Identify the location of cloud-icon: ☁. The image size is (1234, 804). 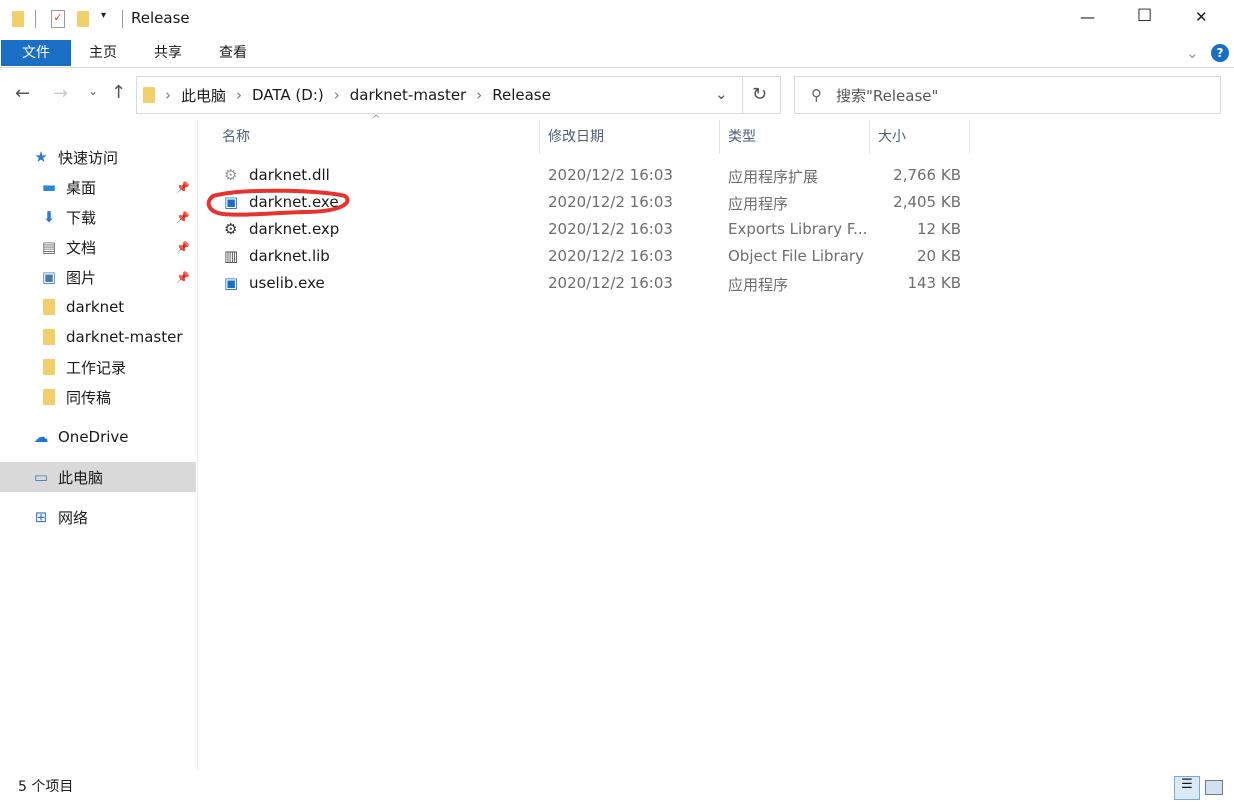
(41, 437).